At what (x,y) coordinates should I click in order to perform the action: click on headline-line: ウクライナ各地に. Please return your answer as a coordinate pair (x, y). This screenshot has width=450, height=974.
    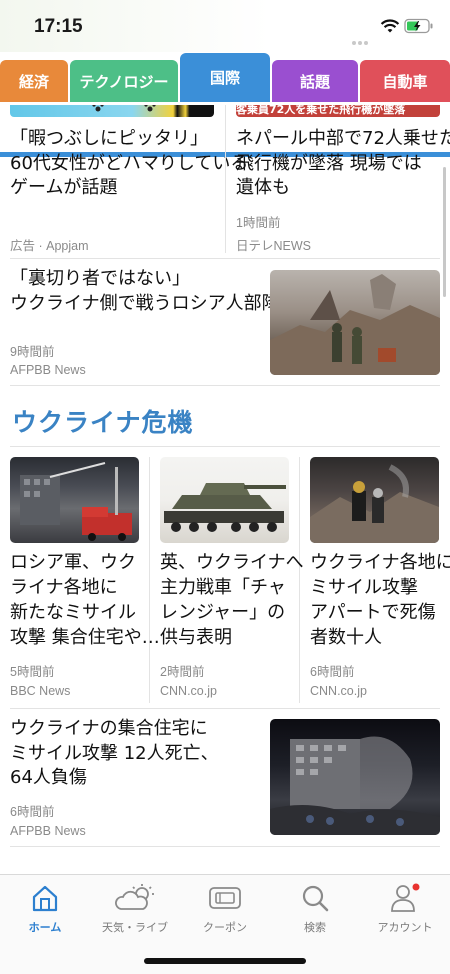
    Looking at the image, I should click on (380, 562).